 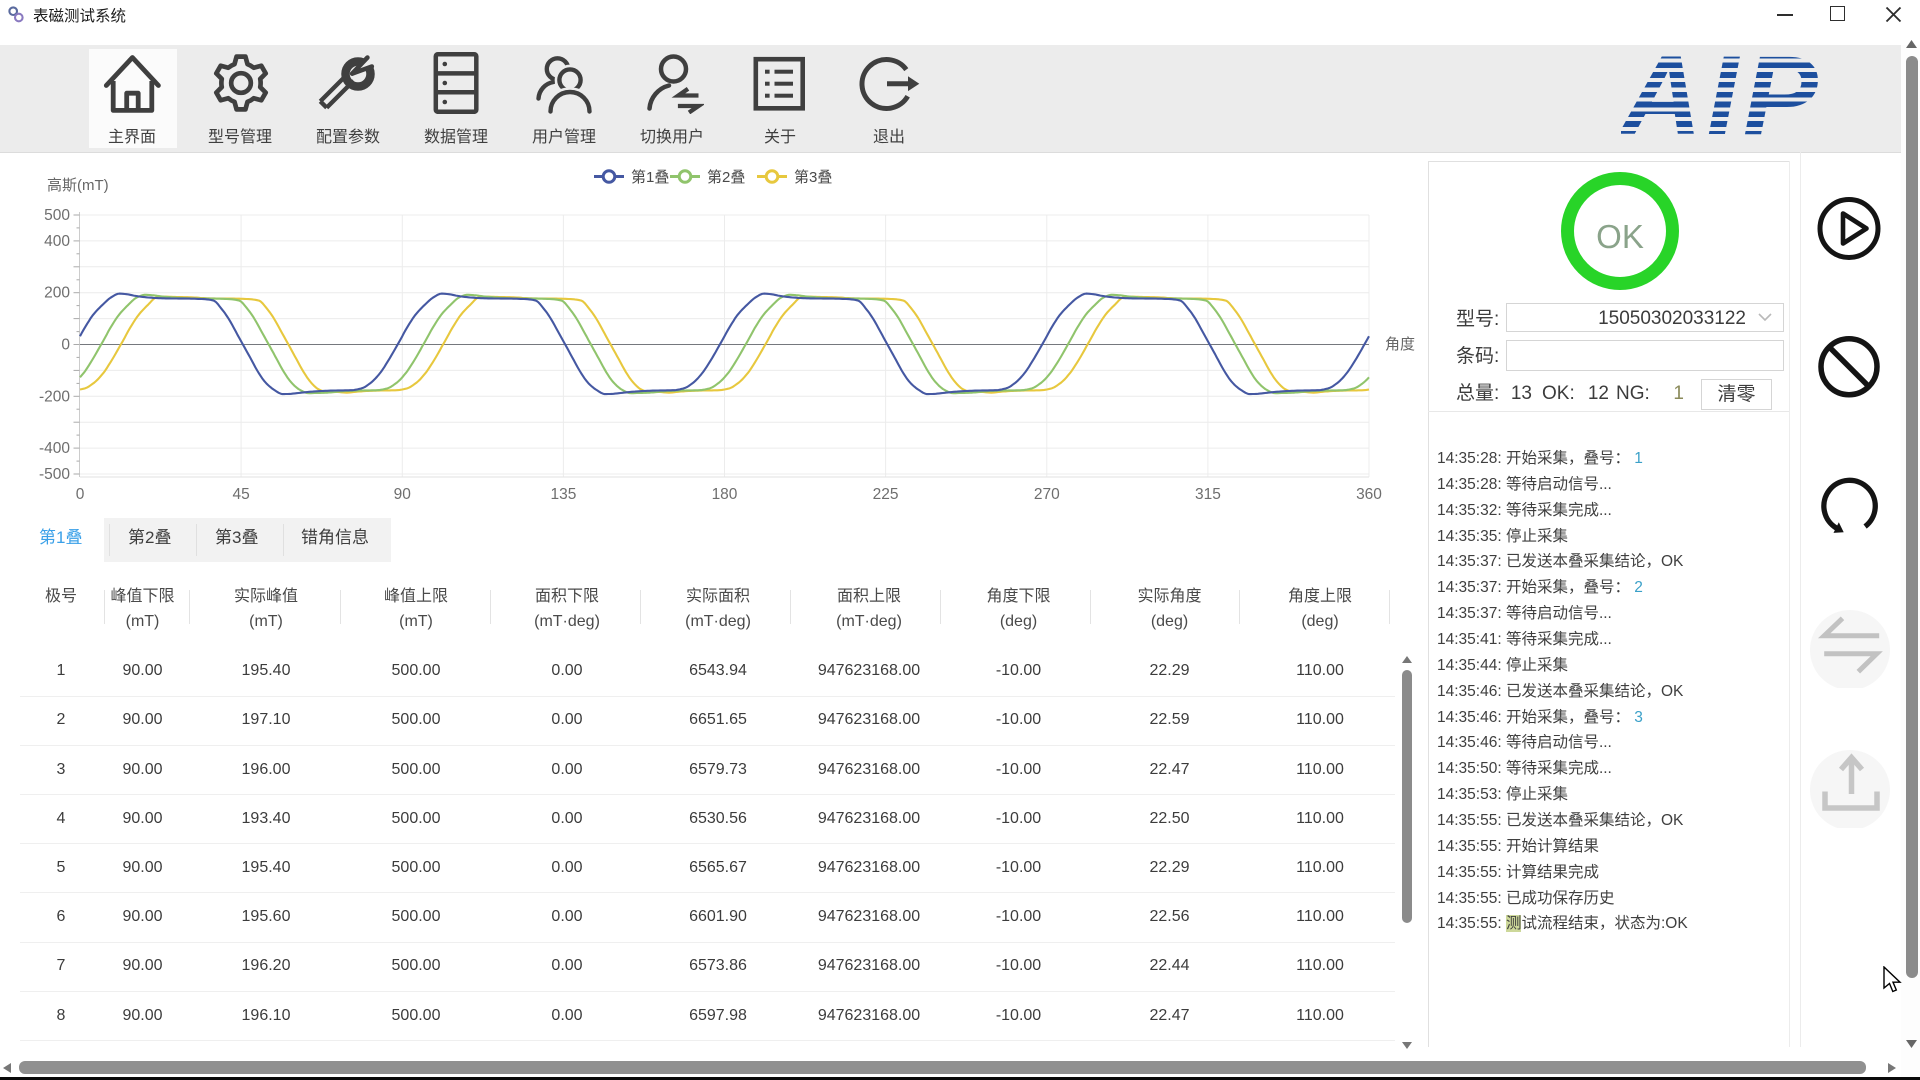 What do you see at coordinates (563, 494) in the screenshot?
I see `svg-text: 135` at bounding box center [563, 494].